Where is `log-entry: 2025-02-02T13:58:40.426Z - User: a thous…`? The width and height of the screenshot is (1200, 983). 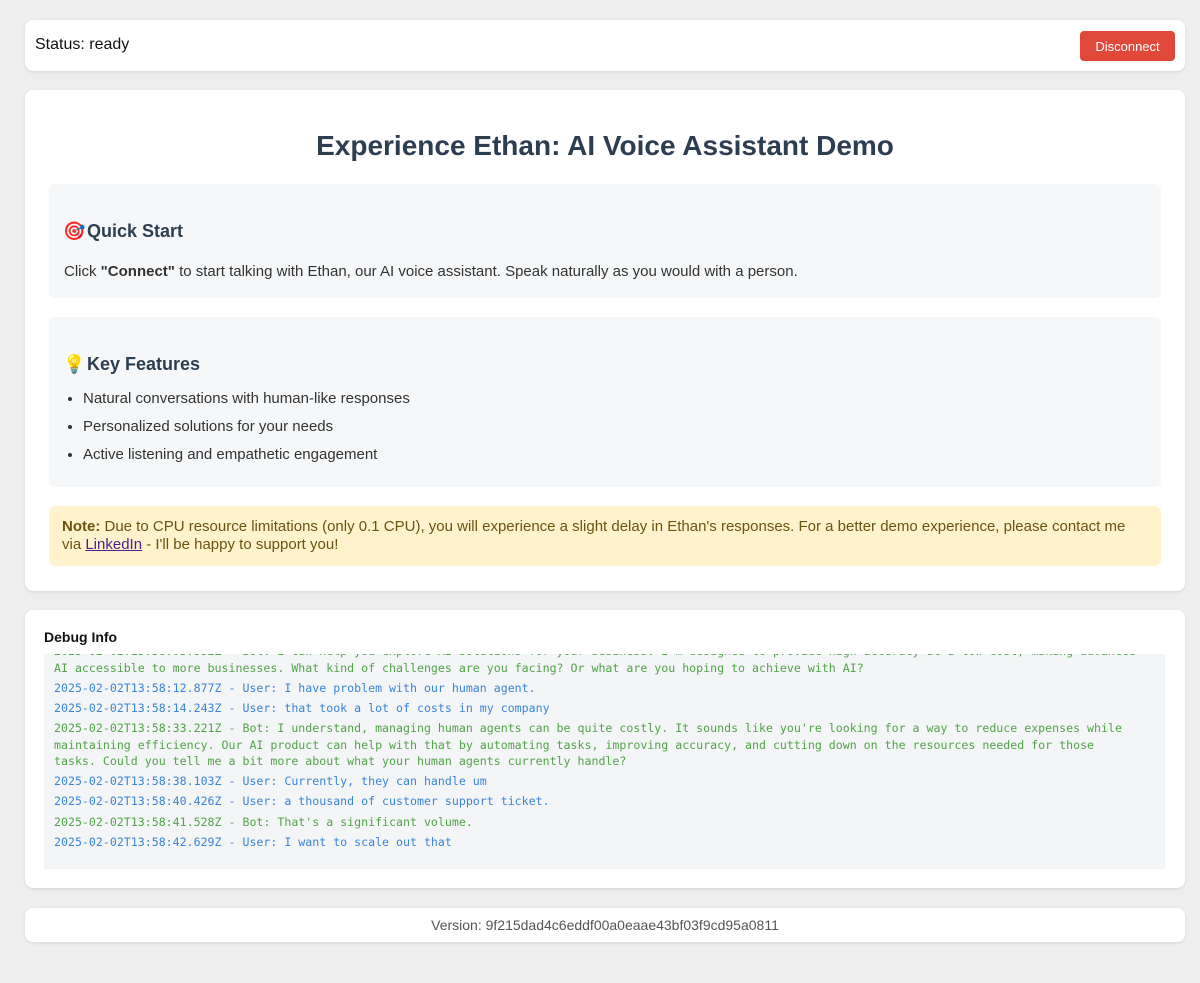
log-entry: 2025-02-02T13:58:40.426Z - User: a thous… is located at coordinates (302, 801).